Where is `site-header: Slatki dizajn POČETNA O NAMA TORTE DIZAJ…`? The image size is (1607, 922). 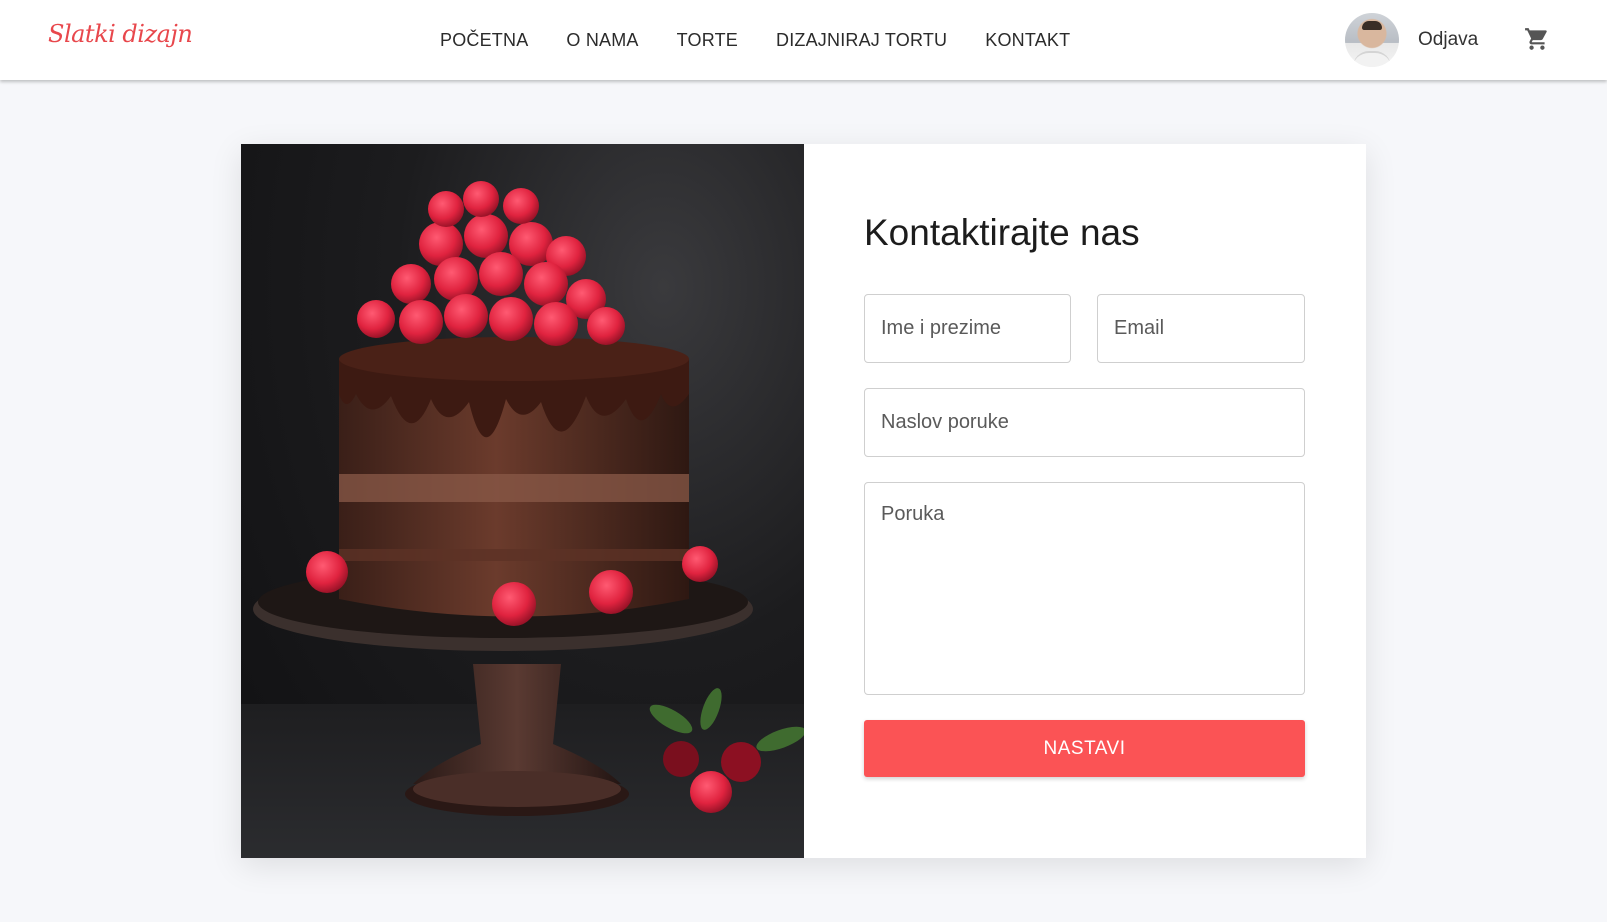
site-header: Slatki dizajn POČETNA O NAMA TORTE DIZAJ… is located at coordinates (803, 40).